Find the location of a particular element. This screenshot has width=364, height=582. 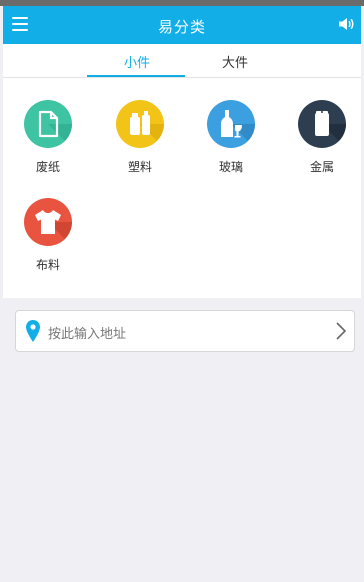

category-metal: 金属 is located at coordinates (322, 137).